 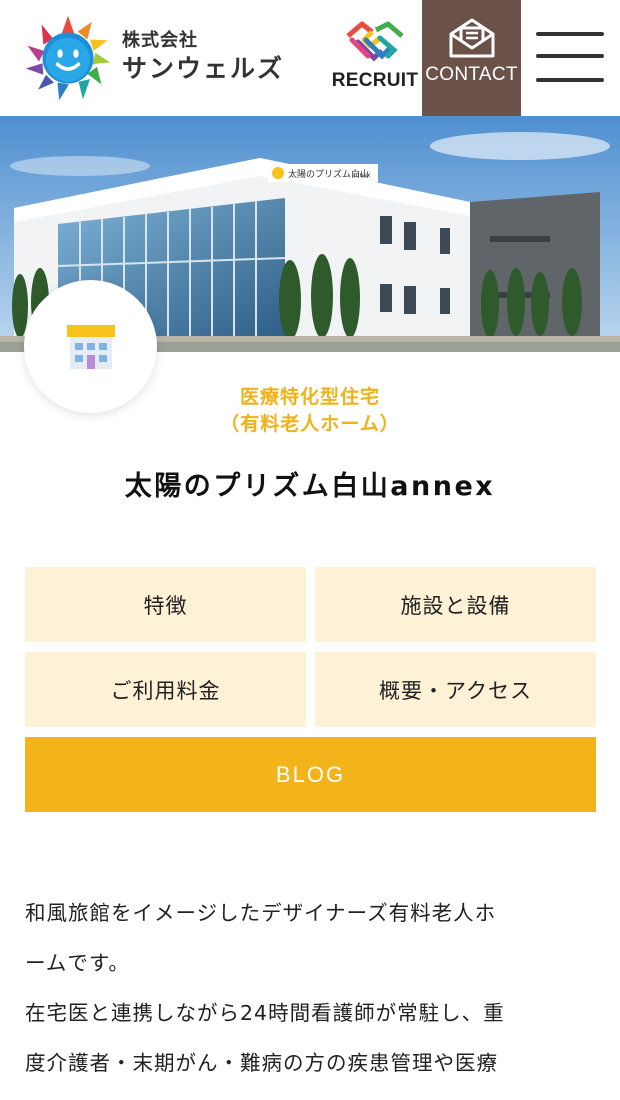 What do you see at coordinates (261, 1063) in the screenshot?
I see `description-line: 度介護者・末期がん・難病の方の疾患管理や医療` at bounding box center [261, 1063].